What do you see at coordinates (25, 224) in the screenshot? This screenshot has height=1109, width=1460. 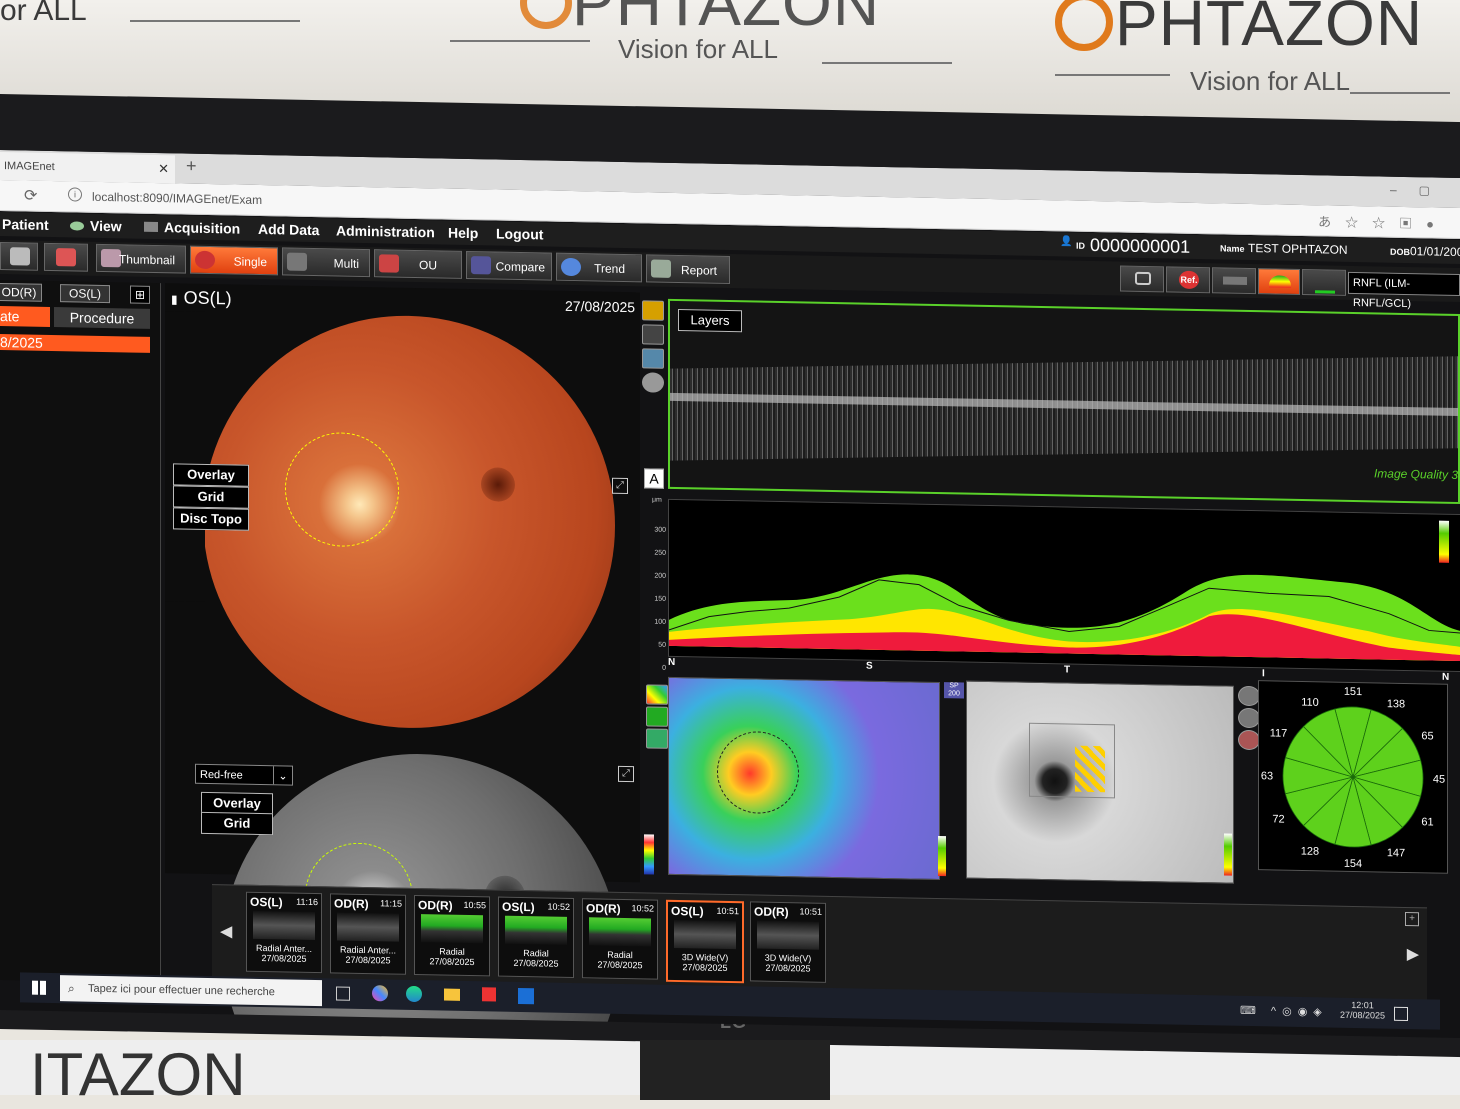 I see `menu-patient: Patient` at bounding box center [25, 224].